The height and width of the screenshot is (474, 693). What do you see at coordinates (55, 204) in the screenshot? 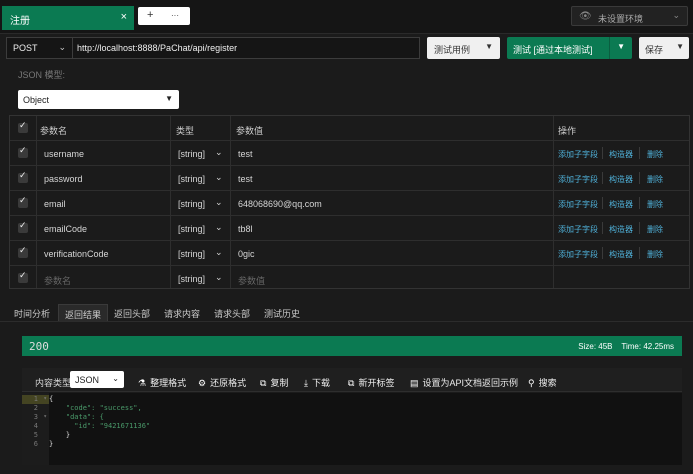
I see `param-name: email` at bounding box center [55, 204].